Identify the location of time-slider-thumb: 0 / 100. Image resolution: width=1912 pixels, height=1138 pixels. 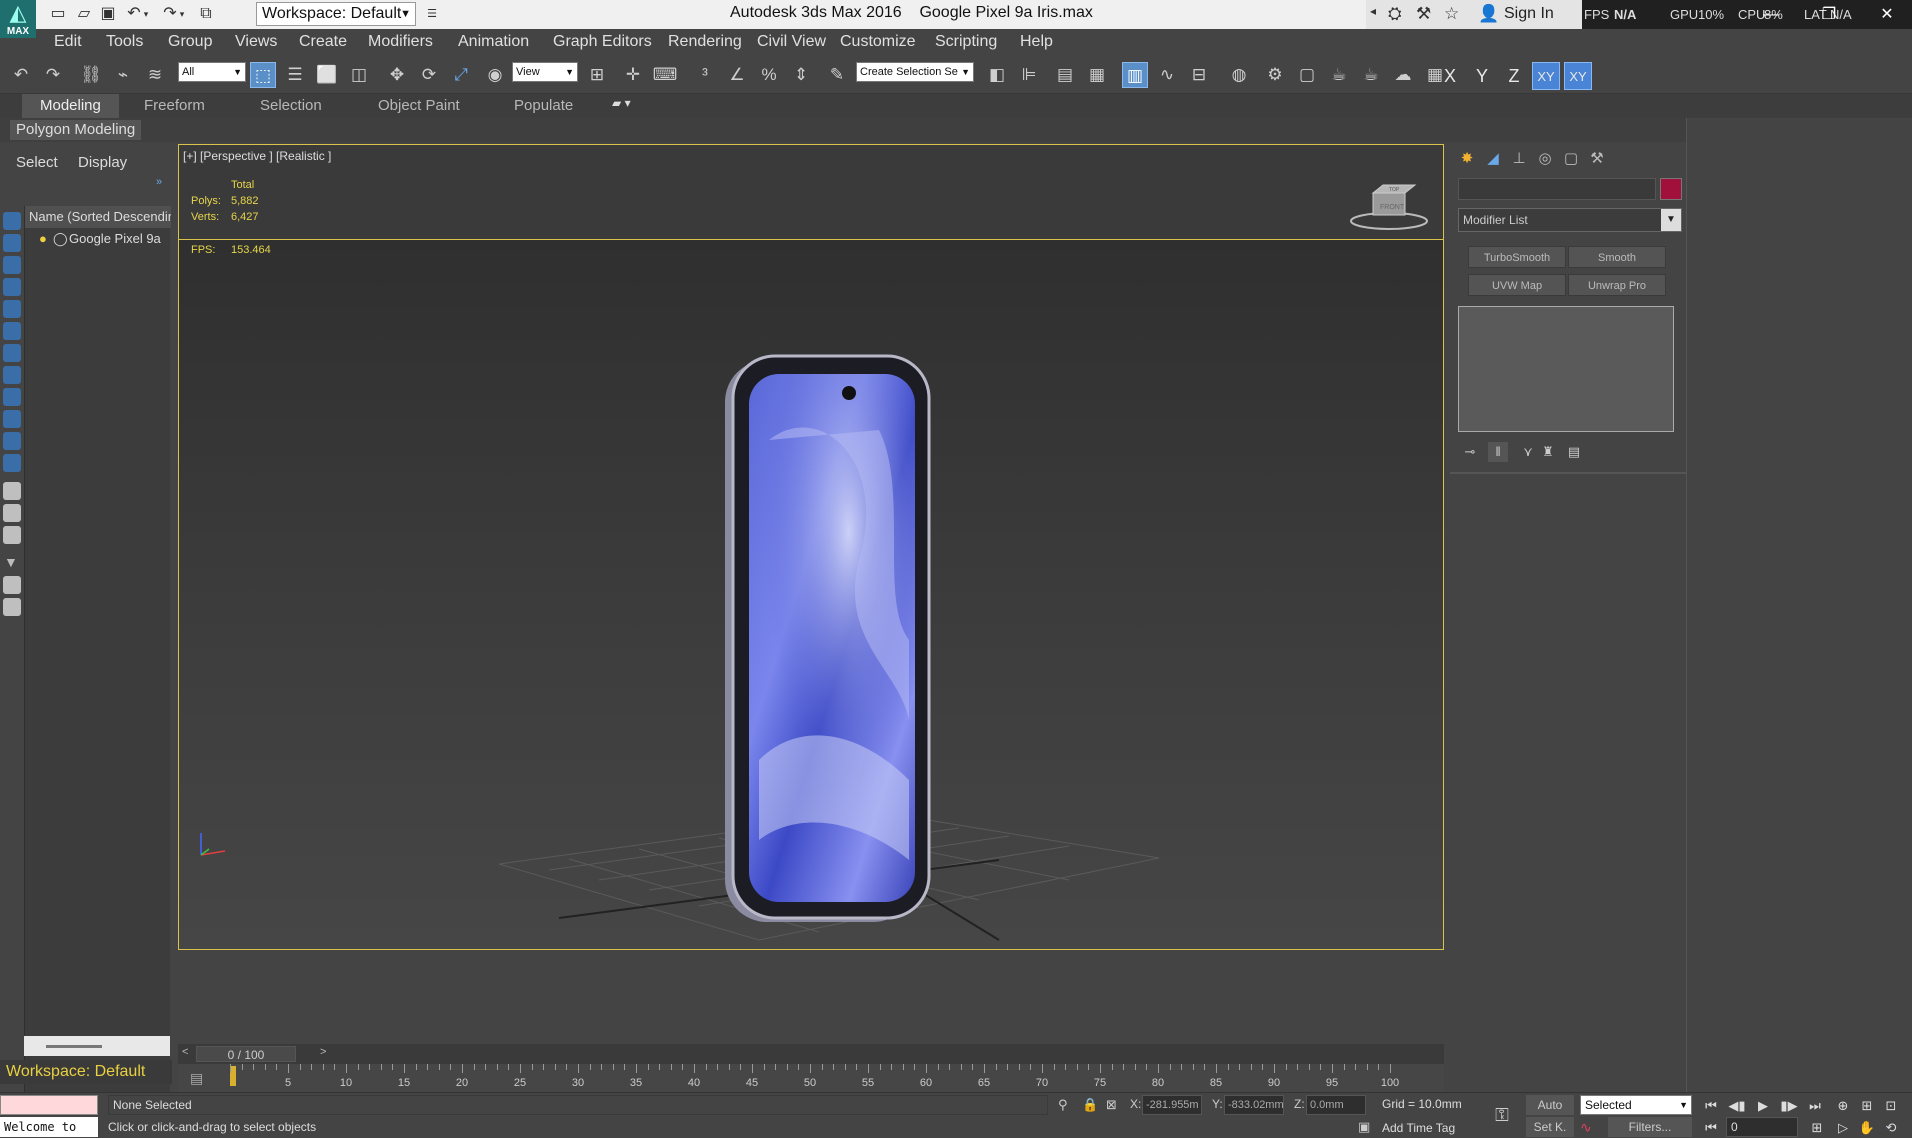
(246, 1054).